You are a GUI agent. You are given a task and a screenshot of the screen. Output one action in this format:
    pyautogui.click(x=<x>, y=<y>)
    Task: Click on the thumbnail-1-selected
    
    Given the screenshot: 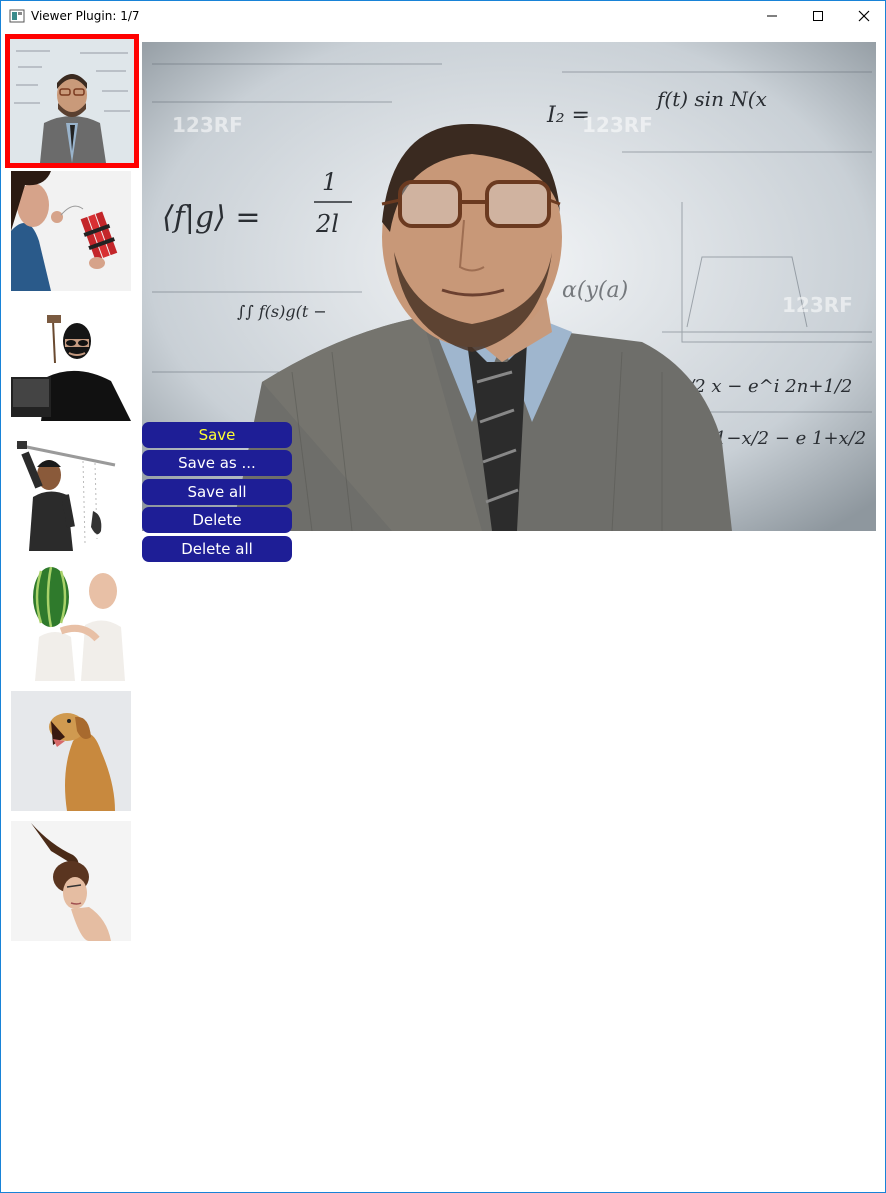 What is the action you would take?
    pyautogui.click(x=72, y=101)
    